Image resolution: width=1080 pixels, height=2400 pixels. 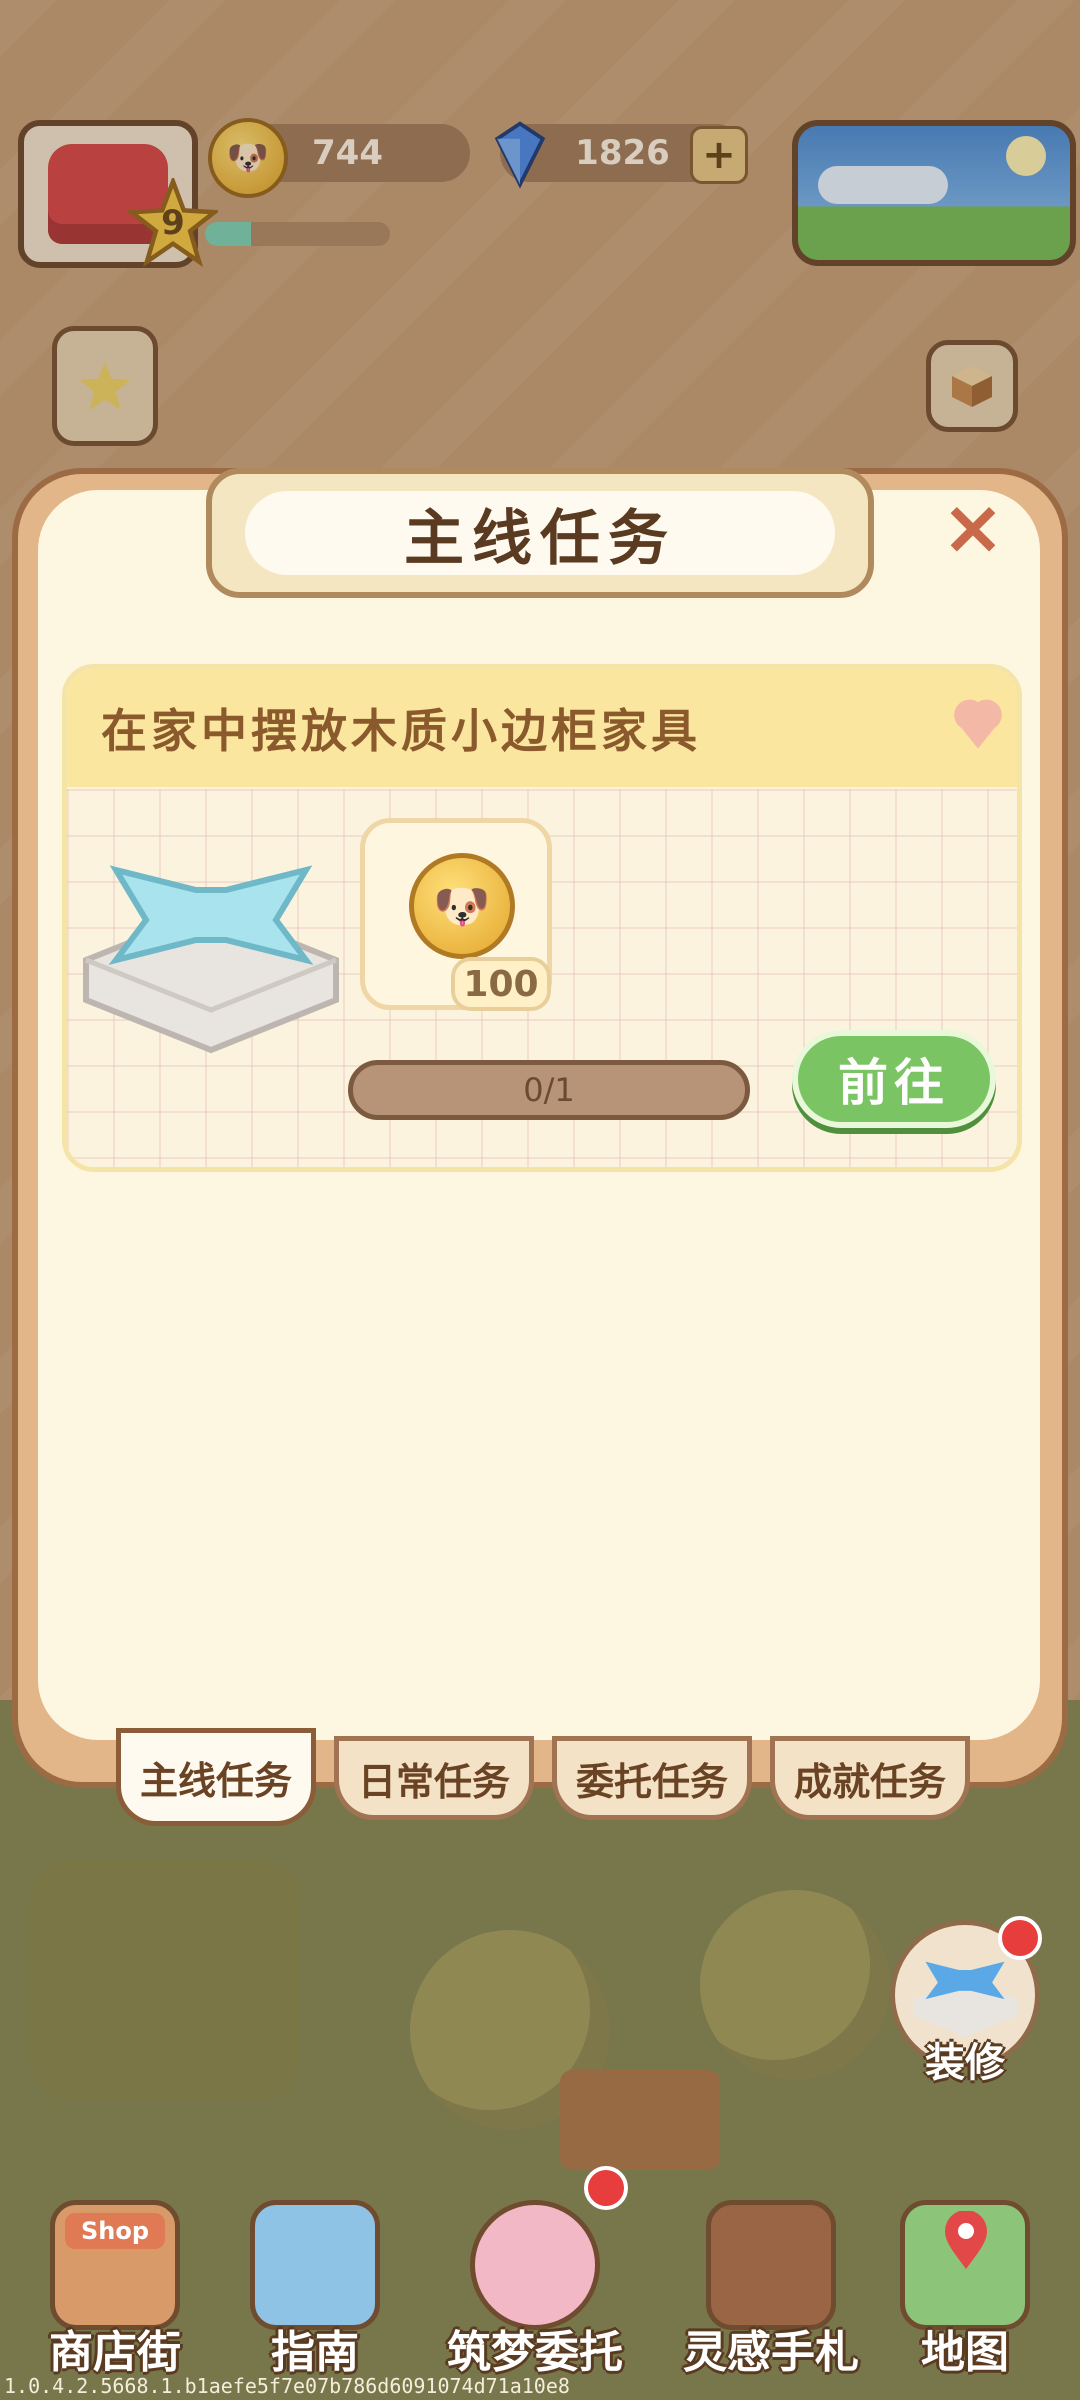 What do you see at coordinates (115, 2265) in the screenshot?
I see `shop-icon: Shop` at bounding box center [115, 2265].